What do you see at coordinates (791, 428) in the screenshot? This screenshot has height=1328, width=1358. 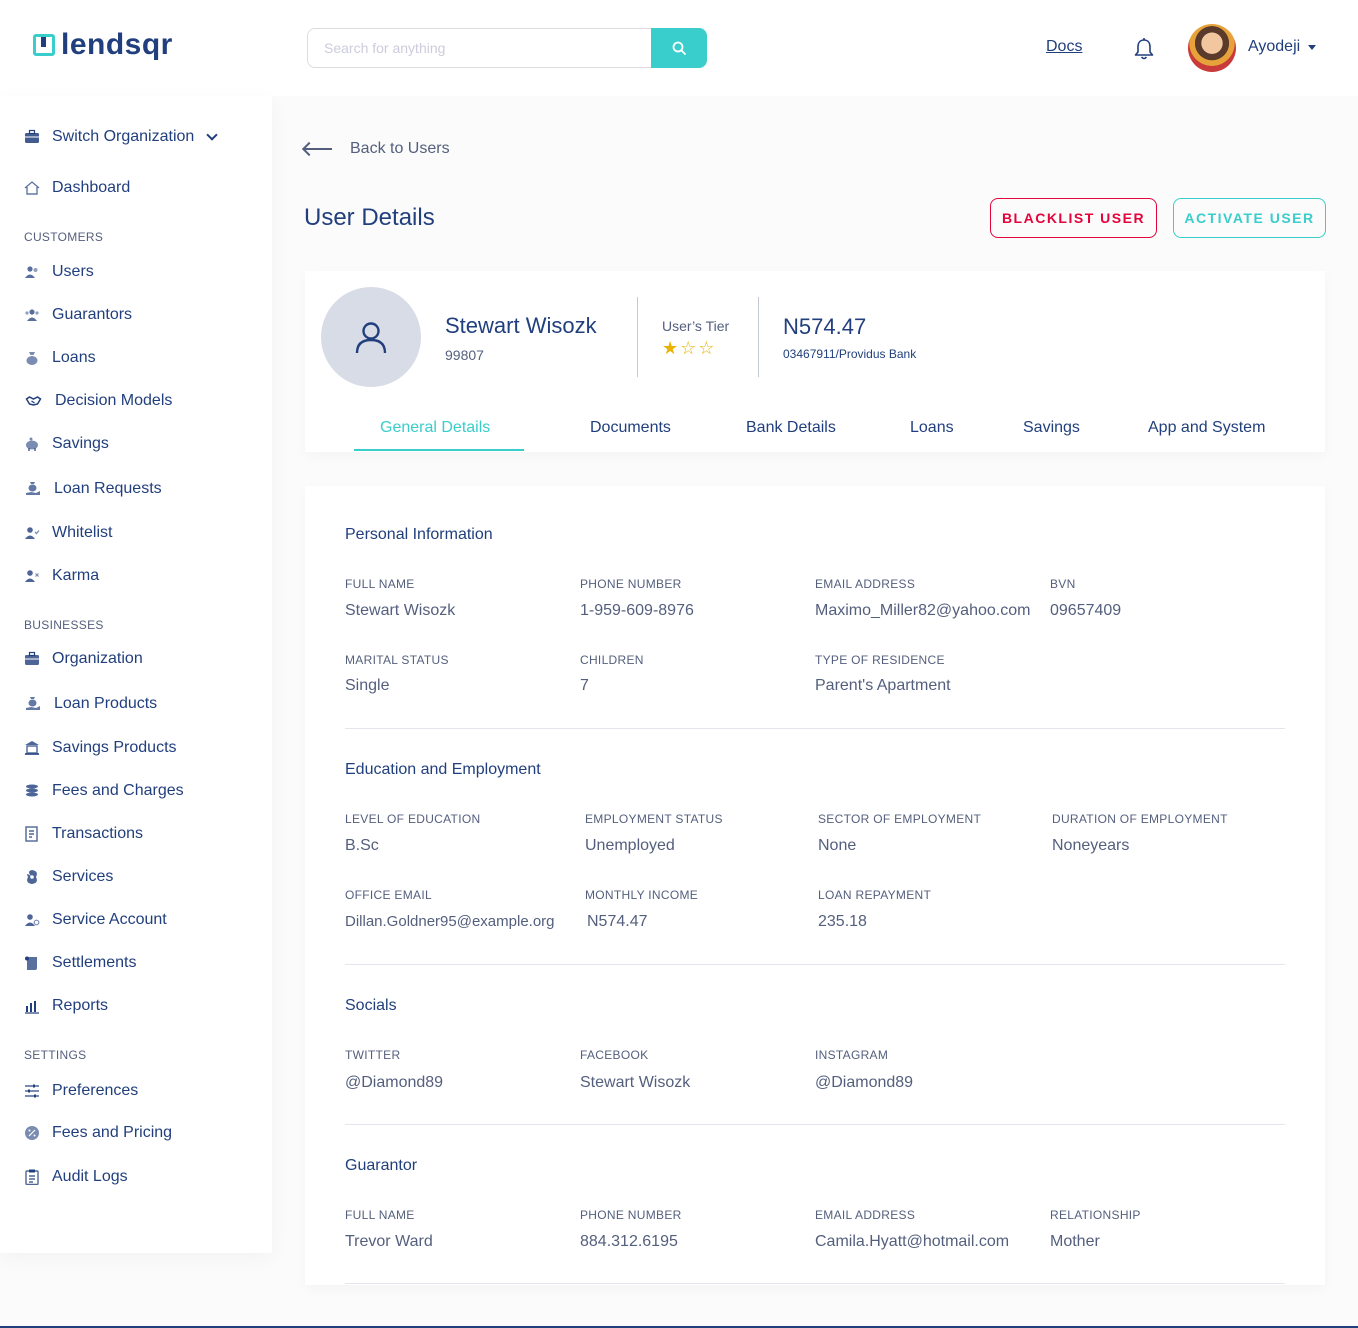 I see `tab-bank-details: Bank Details` at bounding box center [791, 428].